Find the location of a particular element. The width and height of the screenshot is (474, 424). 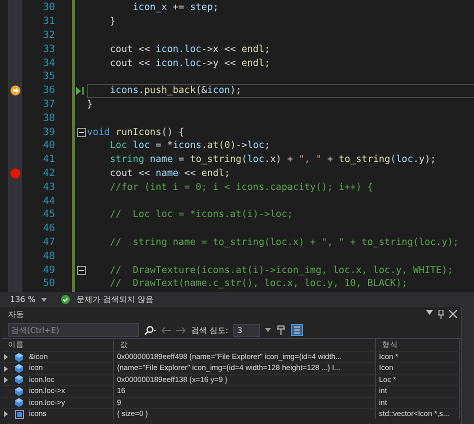

line-number: 33 is located at coordinates (48, 49).